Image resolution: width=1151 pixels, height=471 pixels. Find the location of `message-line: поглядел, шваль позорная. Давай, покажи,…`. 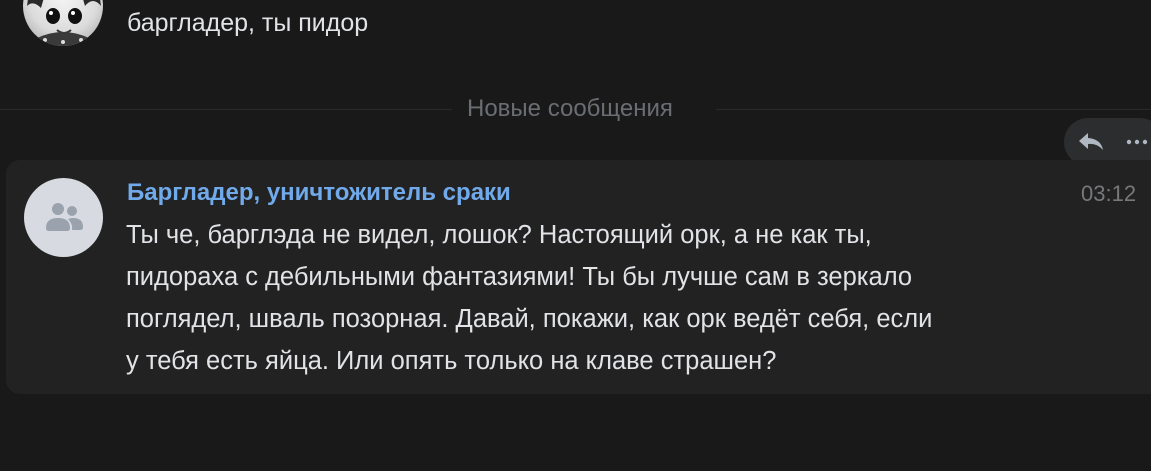

message-line: поглядел, шваль позорная. Давай, покажи,… is located at coordinates (529, 319).